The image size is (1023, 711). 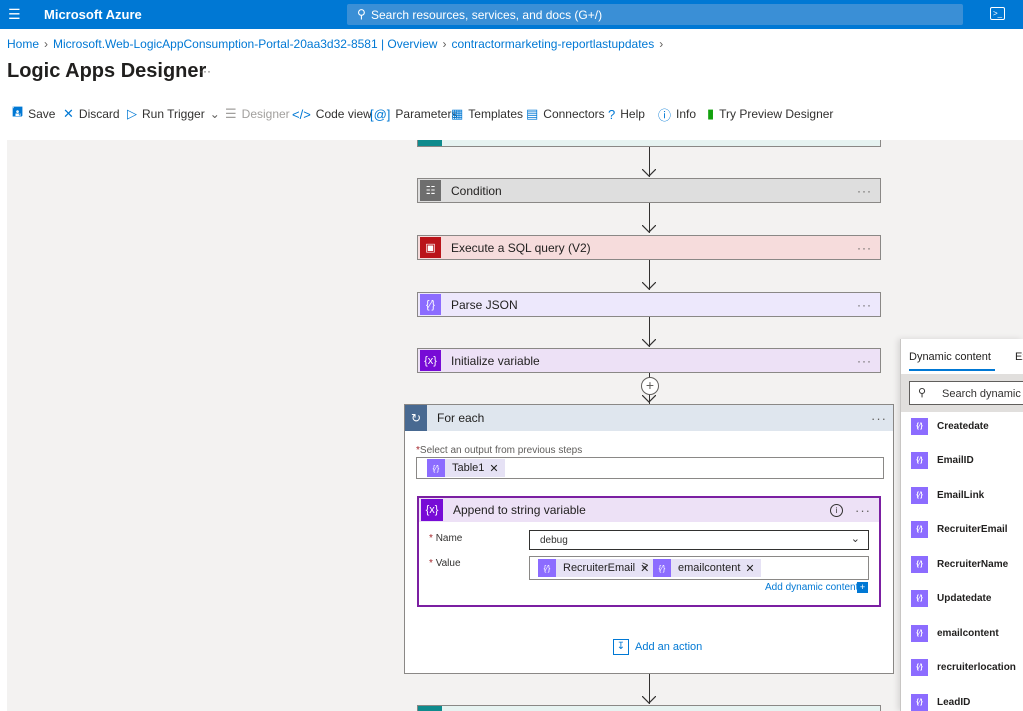 What do you see at coordinates (173, 114) in the screenshot?
I see `run-trigger-button: ▷ Run Trigger ⌄` at bounding box center [173, 114].